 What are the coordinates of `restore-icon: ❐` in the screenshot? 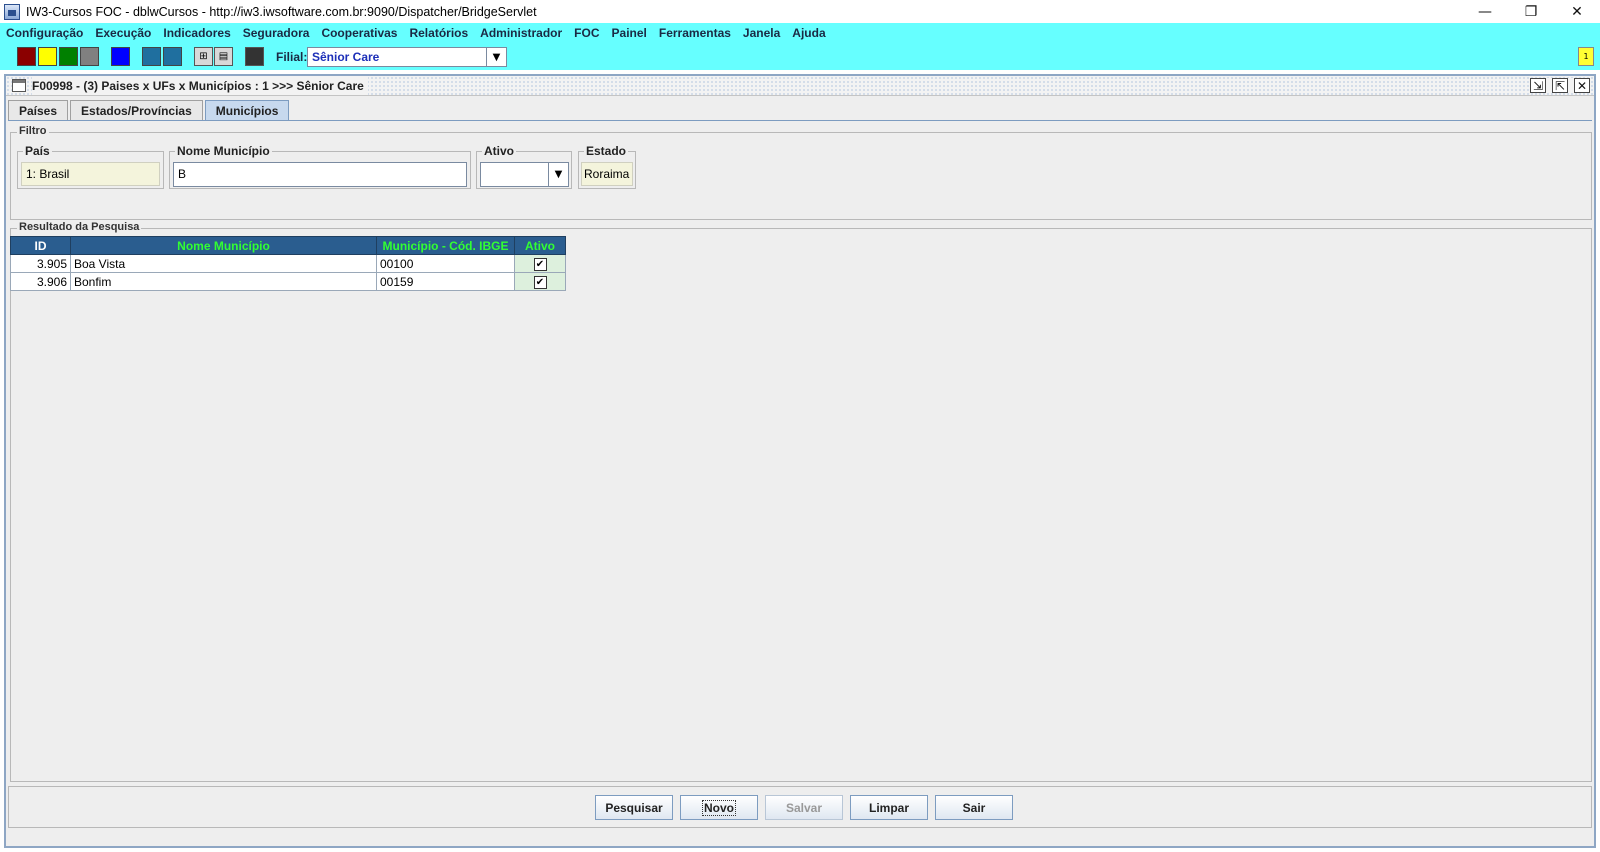 It's located at (1531, 11).